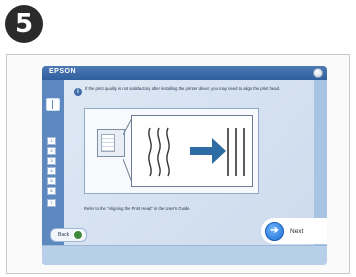 This screenshot has height=277, width=356. Describe the element at coordinates (51, 171) in the screenshot. I see `sidebar-item-4: 4` at that location.